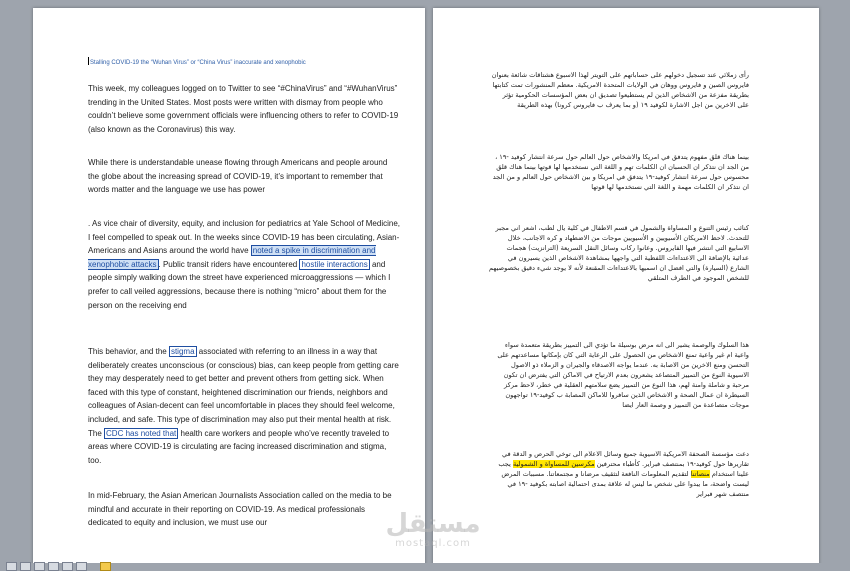 This screenshot has height=571, width=850. Describe the element at coordinates (182, 351) in the screenshot. I see `link-stigma: stigma` at that location.